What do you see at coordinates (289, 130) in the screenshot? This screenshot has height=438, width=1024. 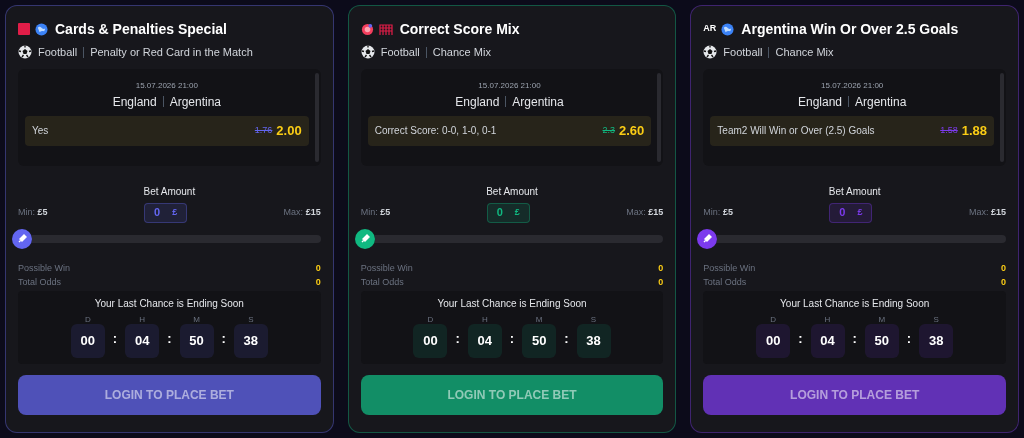 I see `odds-value: 2.00` at bounding box center [289, 130].